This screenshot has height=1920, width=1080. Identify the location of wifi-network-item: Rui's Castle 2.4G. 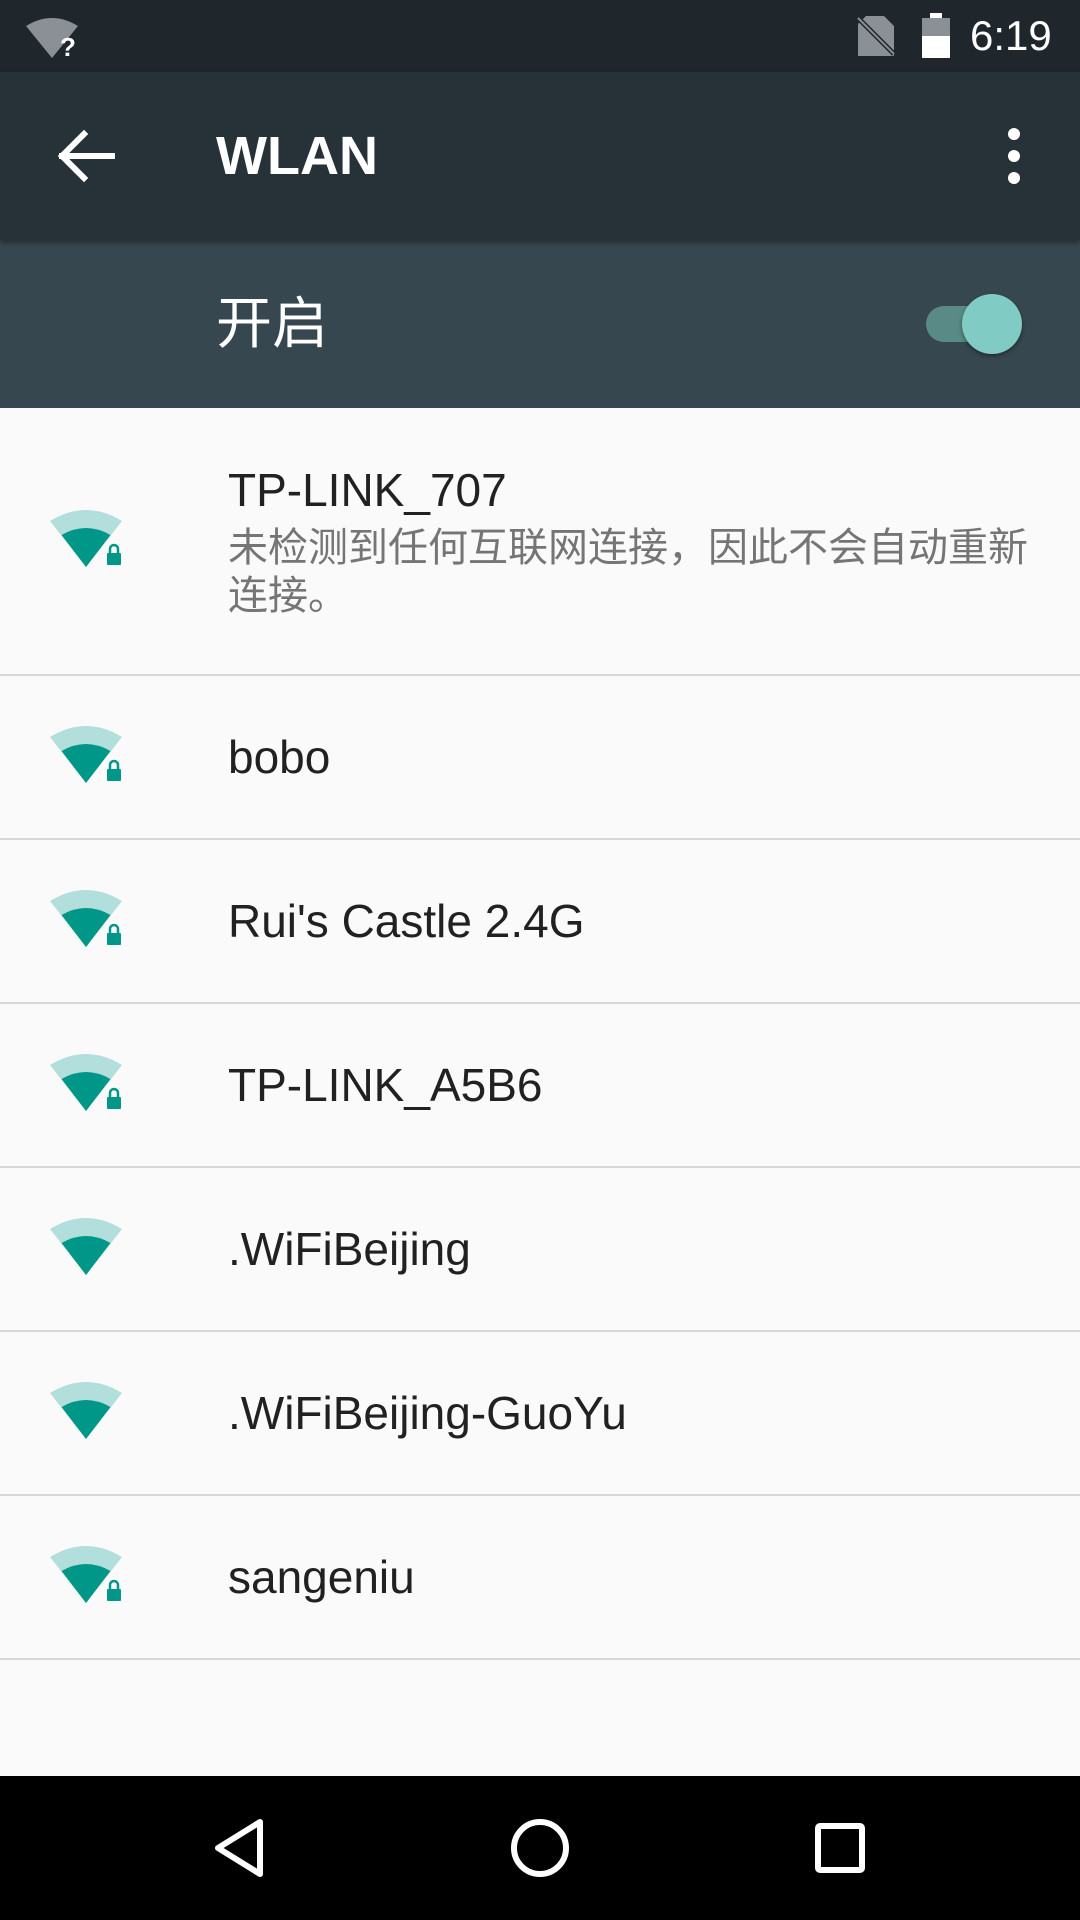
(540, 922).